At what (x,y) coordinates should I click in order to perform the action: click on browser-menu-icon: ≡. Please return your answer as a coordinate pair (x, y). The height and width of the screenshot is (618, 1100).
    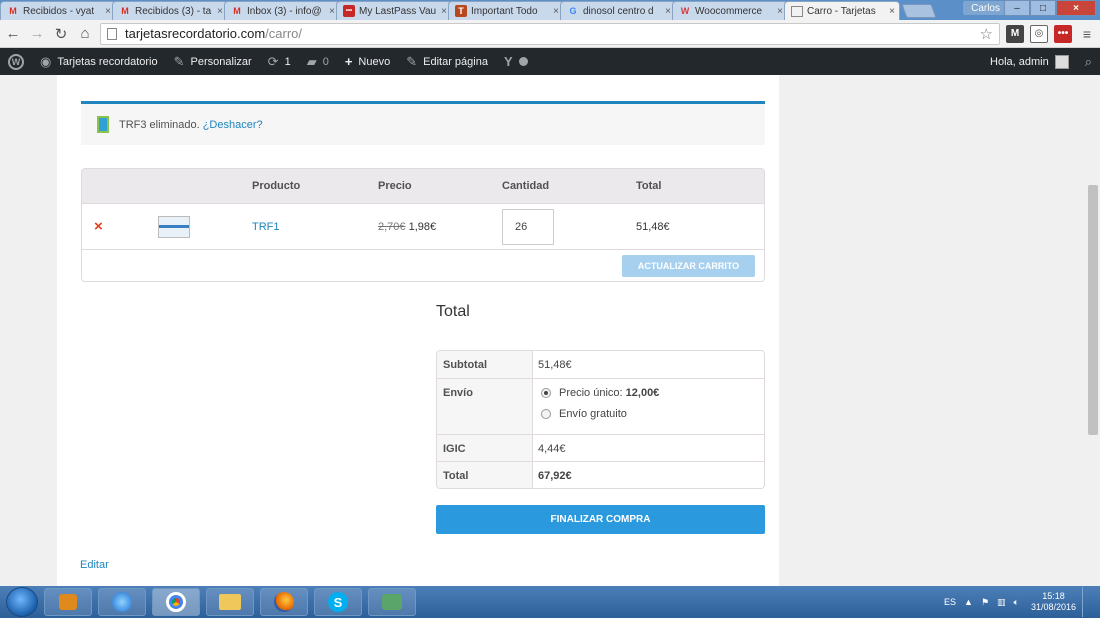
    Looking at the image, I should click on (1087, 34).